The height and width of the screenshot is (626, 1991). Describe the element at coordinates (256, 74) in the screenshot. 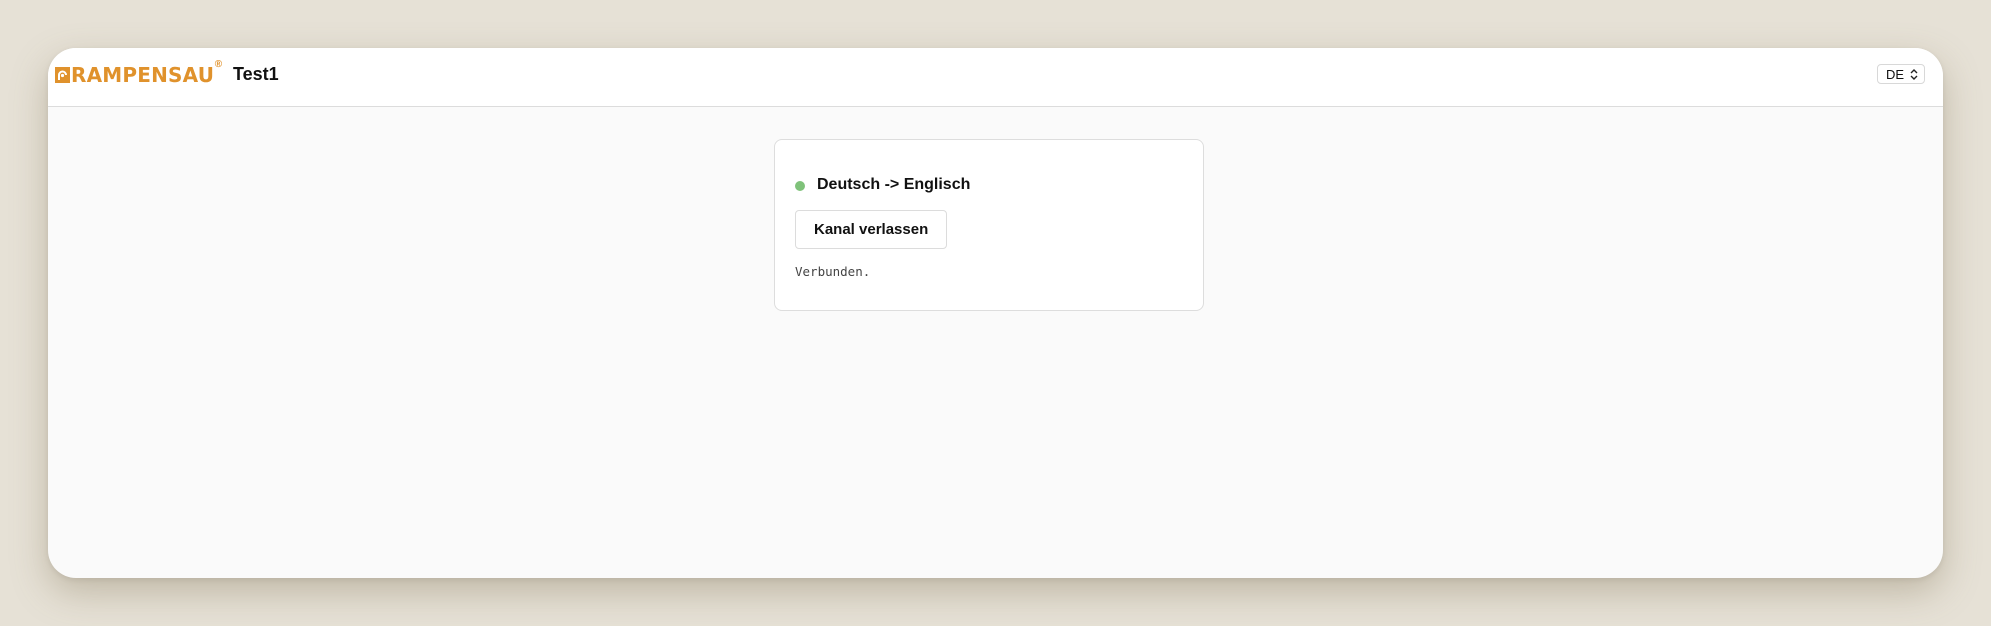

I see `page-title: Test1` at that location.